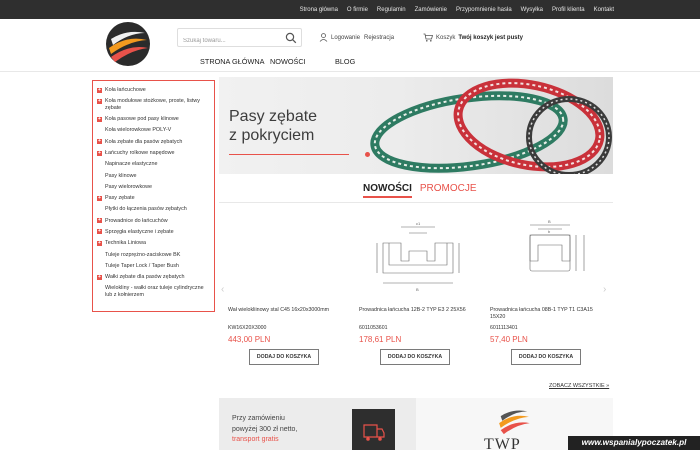 Image resolution: width=700 pixels, height=450 pixels. I want to click on sidebar-item: + Pasy zębate, so click(153, 198).